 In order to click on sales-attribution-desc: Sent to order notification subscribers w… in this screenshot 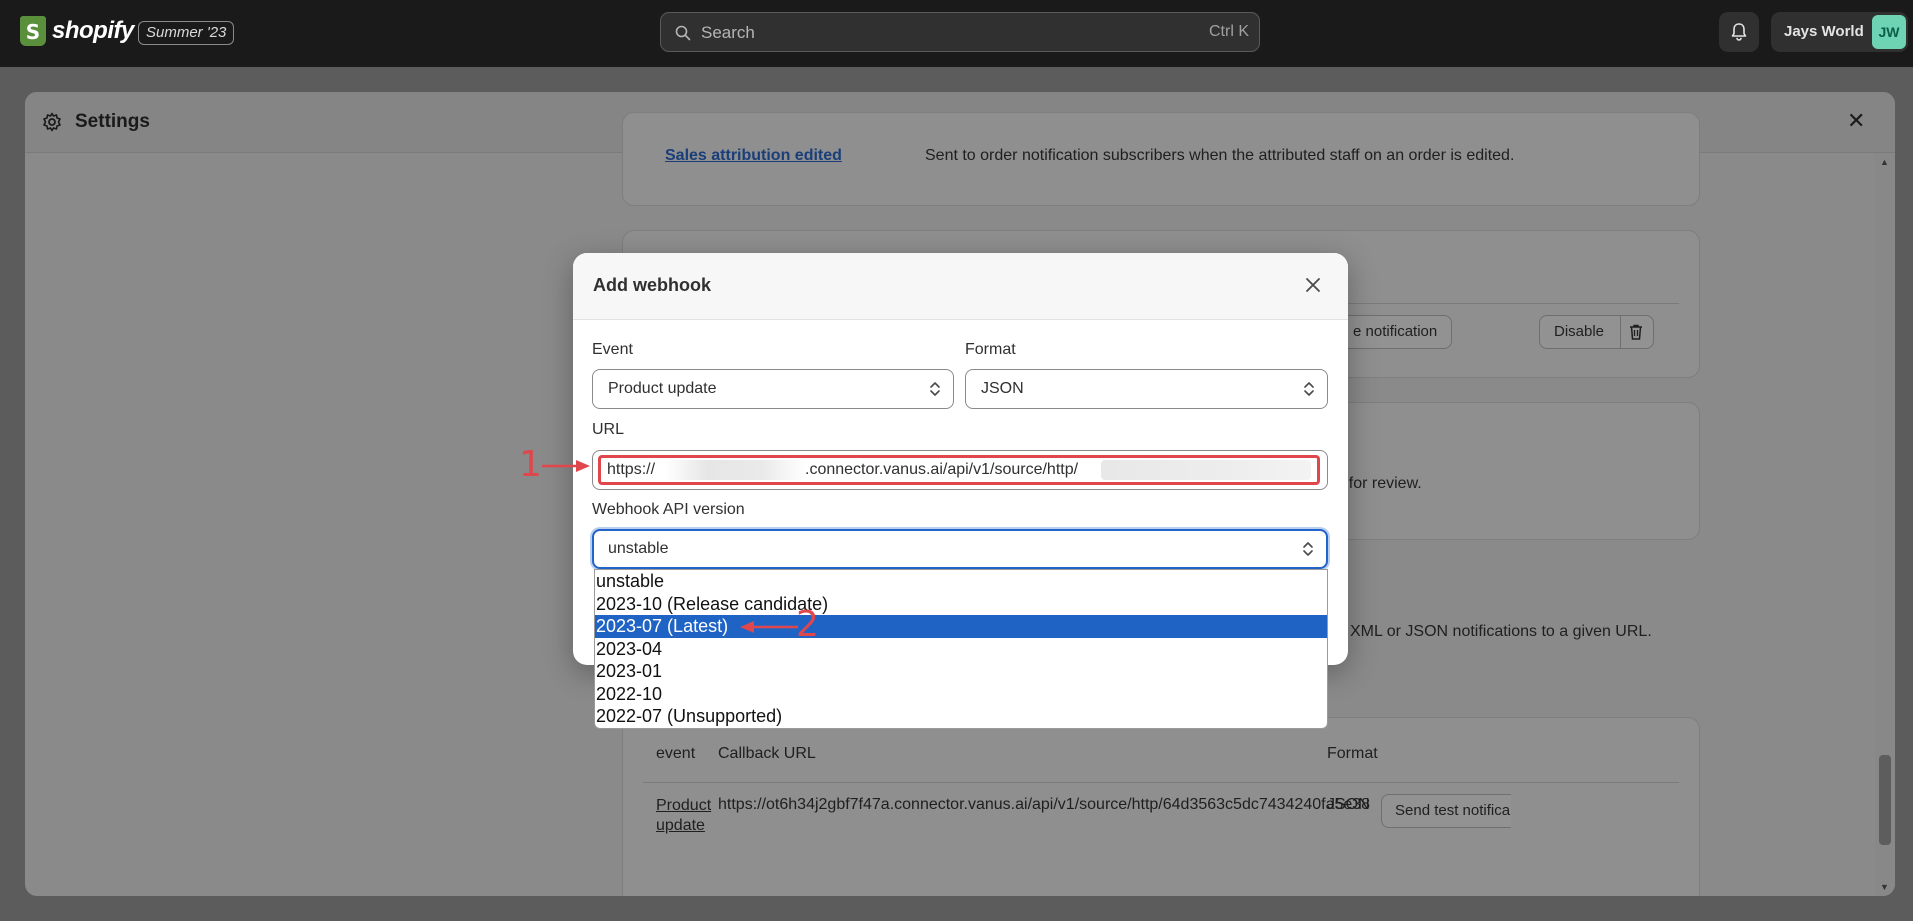, I will do `click(1220, 155)`.